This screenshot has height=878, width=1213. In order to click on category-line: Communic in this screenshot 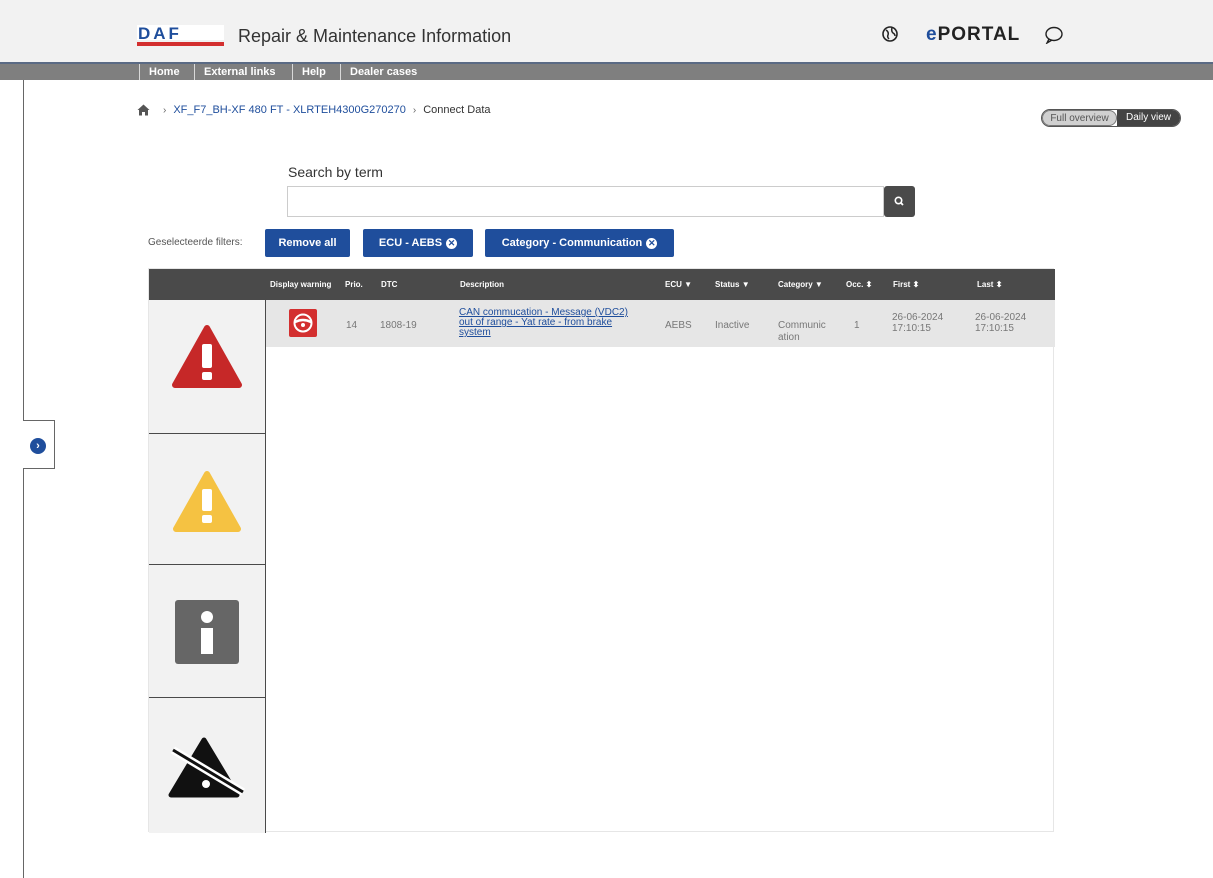, I will do `click(802, 325)`.